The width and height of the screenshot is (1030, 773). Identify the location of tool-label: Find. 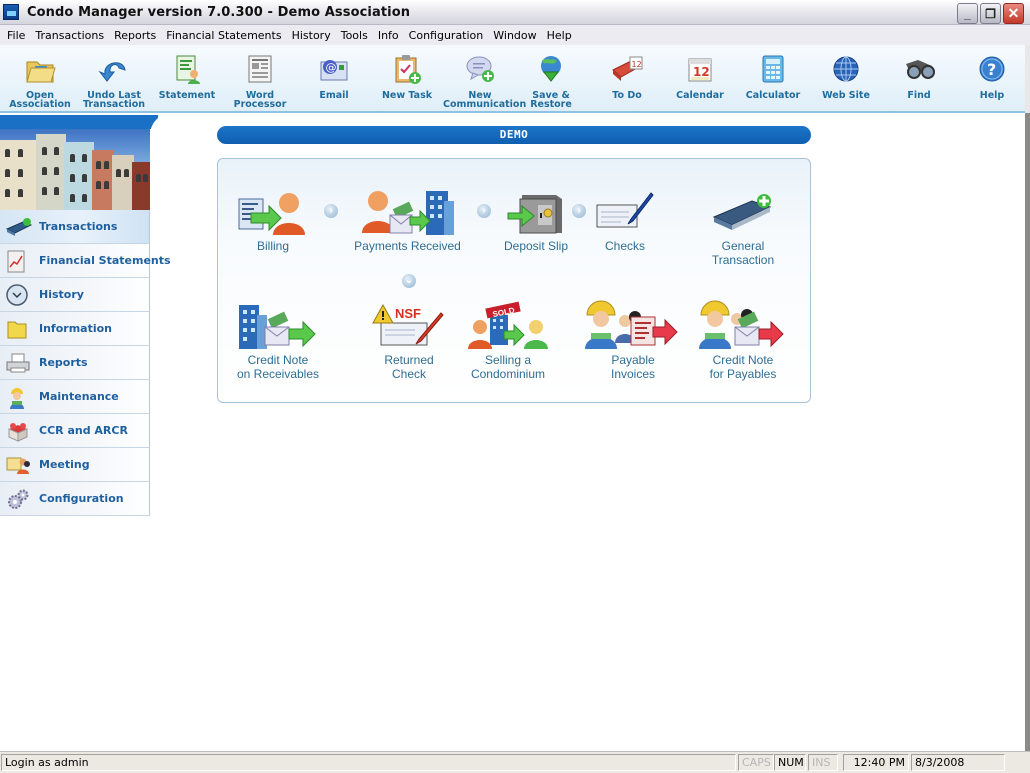
(919, 95).